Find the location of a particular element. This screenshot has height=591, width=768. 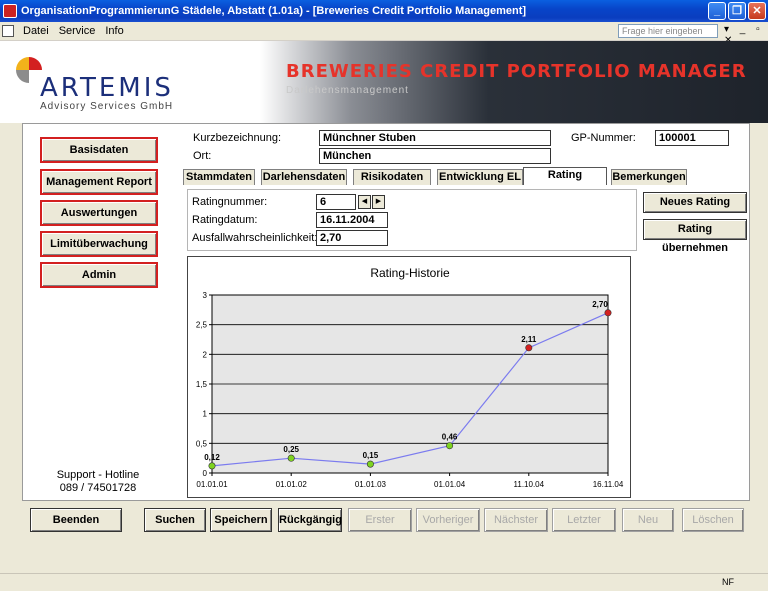

data-label: 0,12 is located at coordinates (212, 457).